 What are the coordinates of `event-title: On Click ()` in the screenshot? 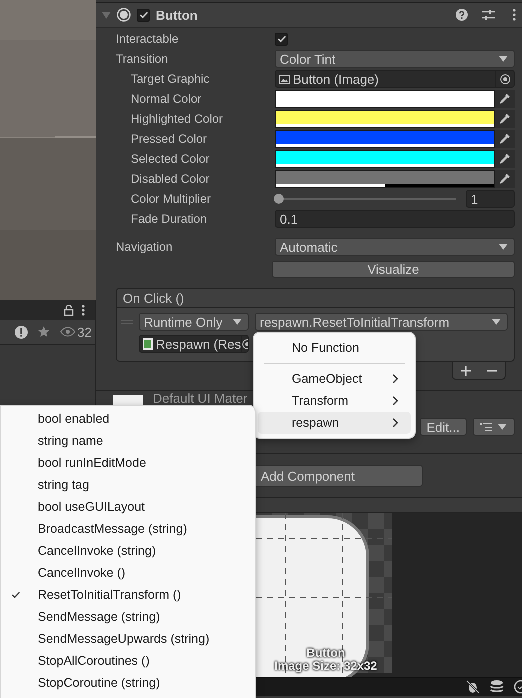 It's located at (153, 298).